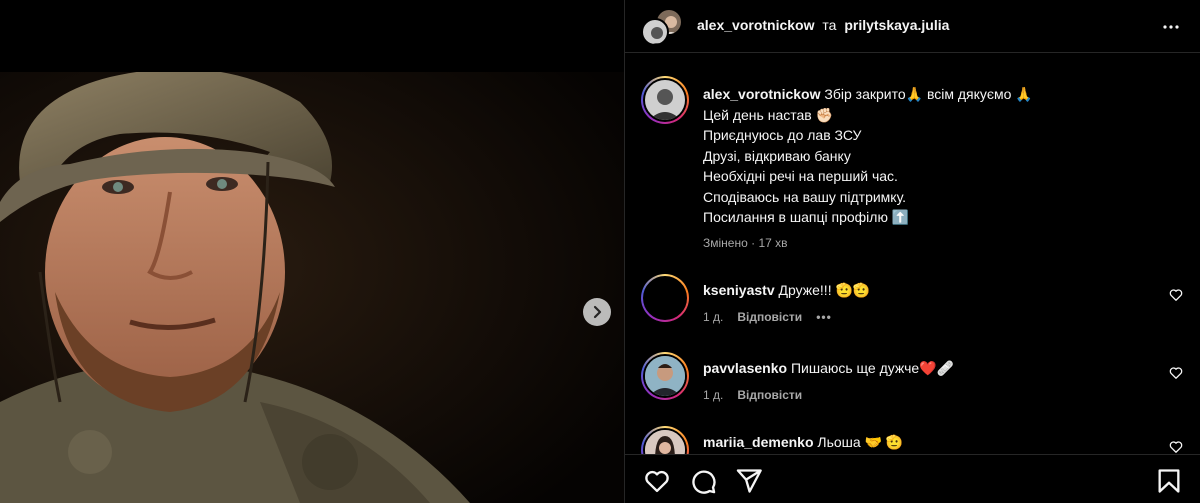 The image size is (1200, 503). Describe the element at coordinates (896, 25) in the screenshot. I see `header-username-2: prilytskaya.julia` at that location.